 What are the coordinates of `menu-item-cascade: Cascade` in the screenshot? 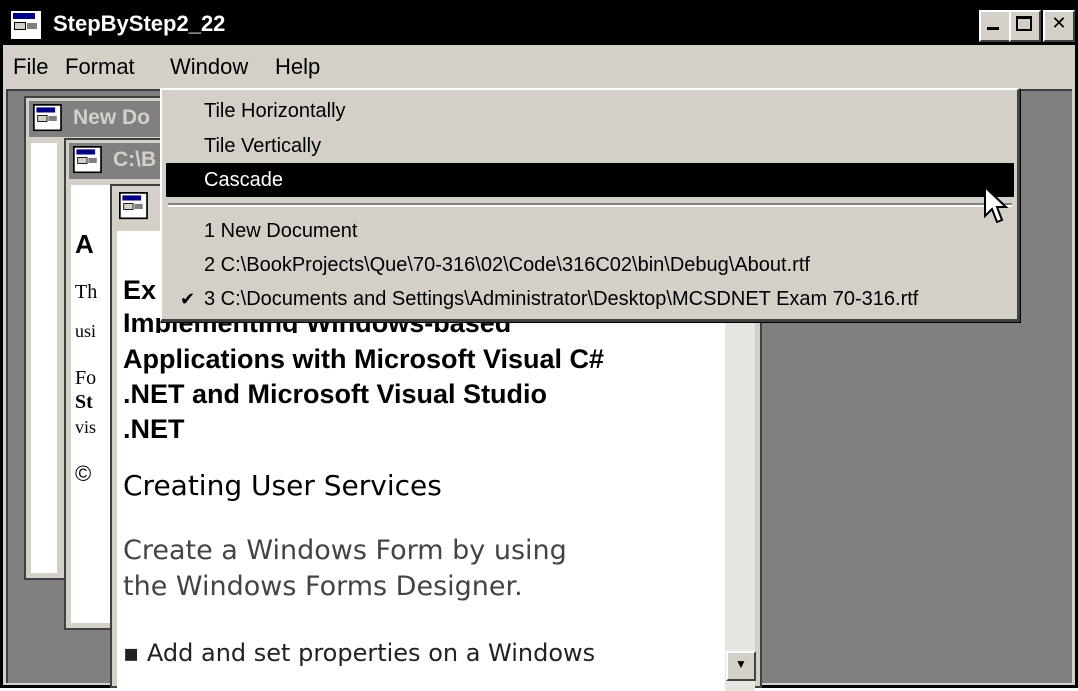 It's located at (590, 180).